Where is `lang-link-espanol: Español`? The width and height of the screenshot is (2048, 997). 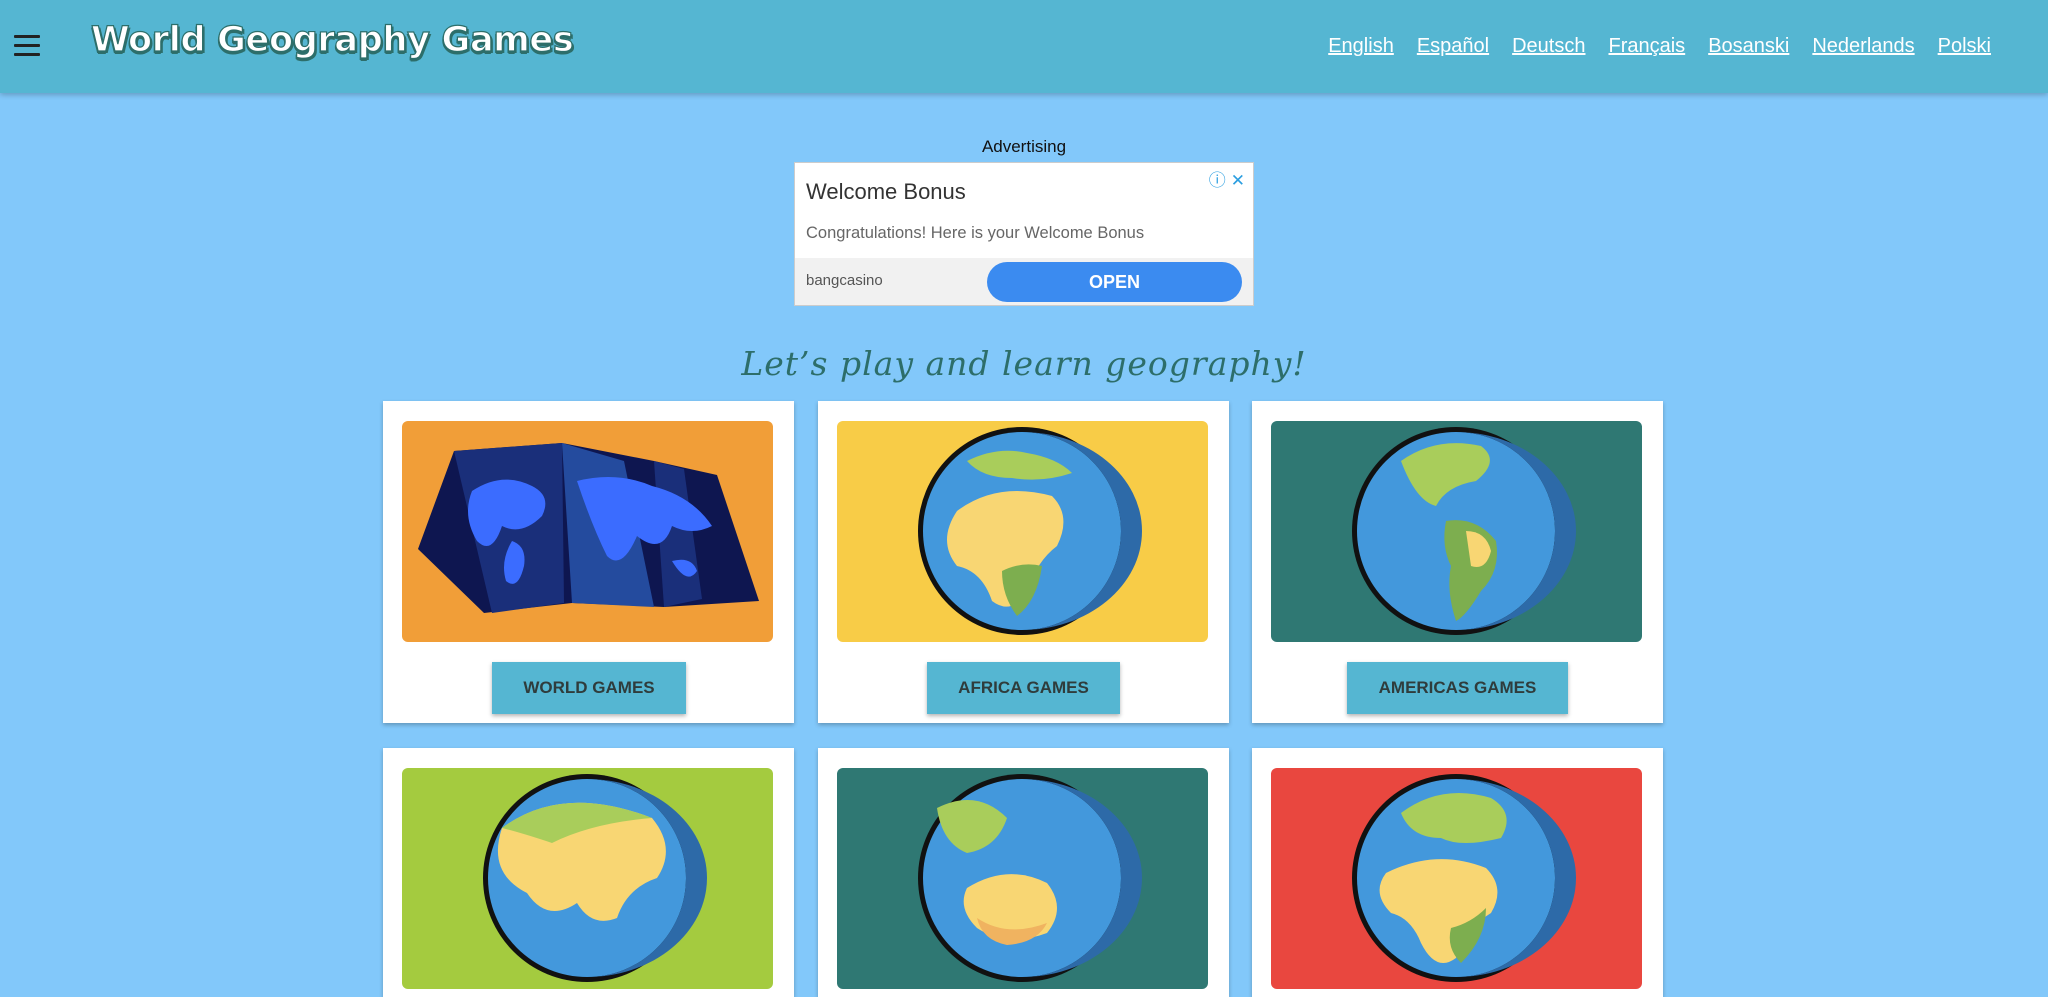 lang-link-espanol: Español is located at coordinates (1453, 46).